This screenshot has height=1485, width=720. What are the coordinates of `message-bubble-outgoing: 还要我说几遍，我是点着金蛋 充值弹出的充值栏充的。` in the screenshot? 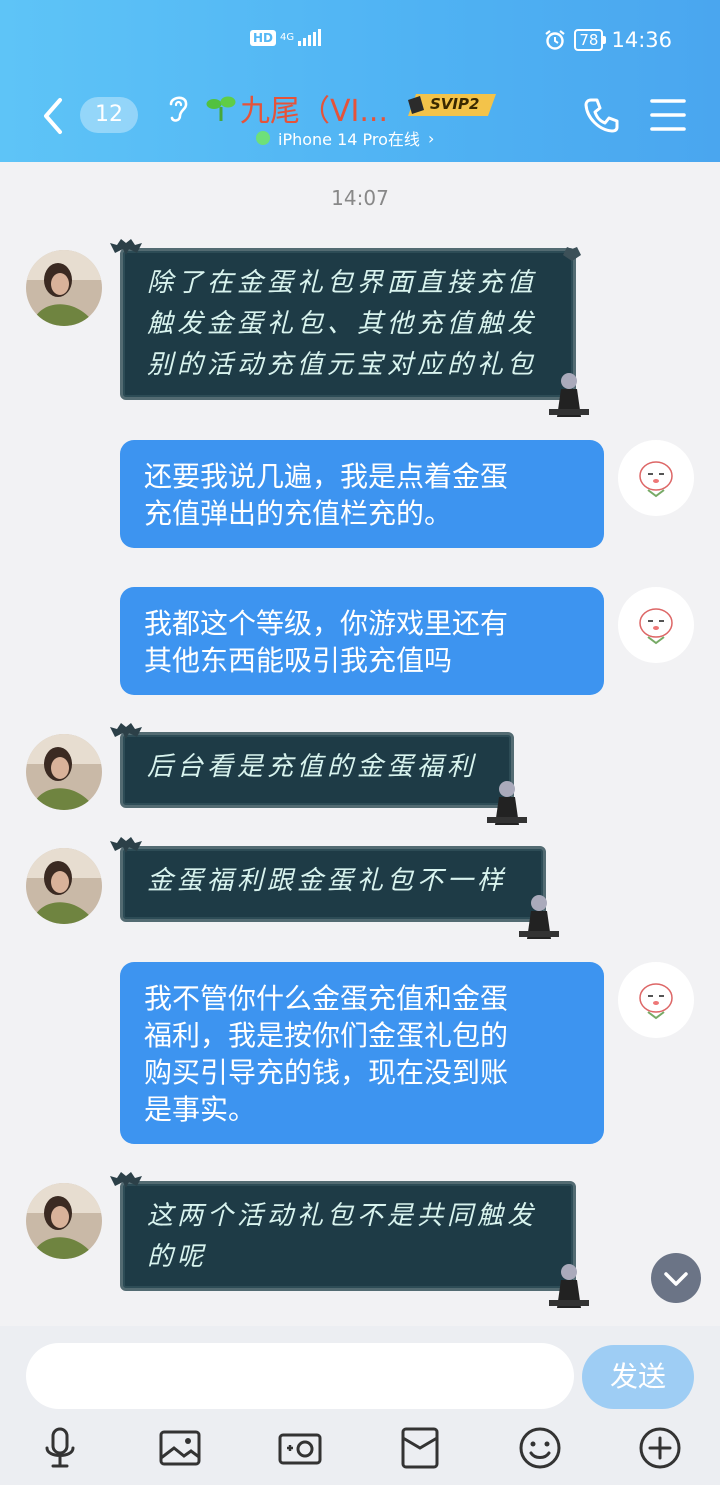 It's located at (362, 494).